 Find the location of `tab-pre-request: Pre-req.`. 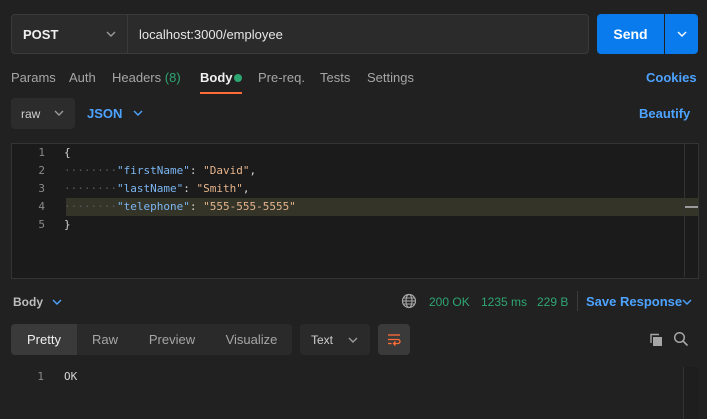

tab-pre-request: Pre-req. is located at coordinates (281, 78).